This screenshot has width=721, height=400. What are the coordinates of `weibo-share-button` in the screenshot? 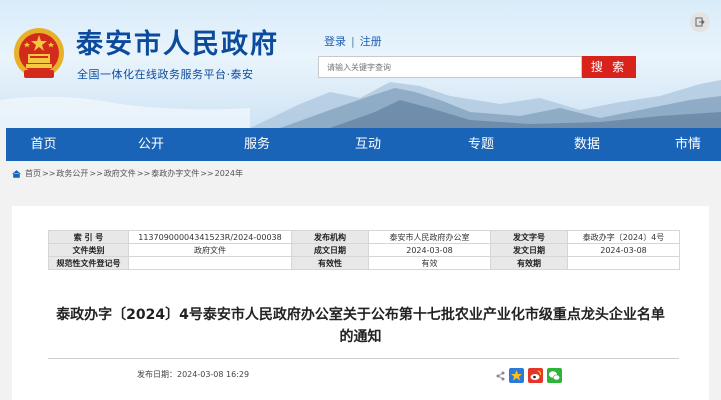 It's located at (535, 375).